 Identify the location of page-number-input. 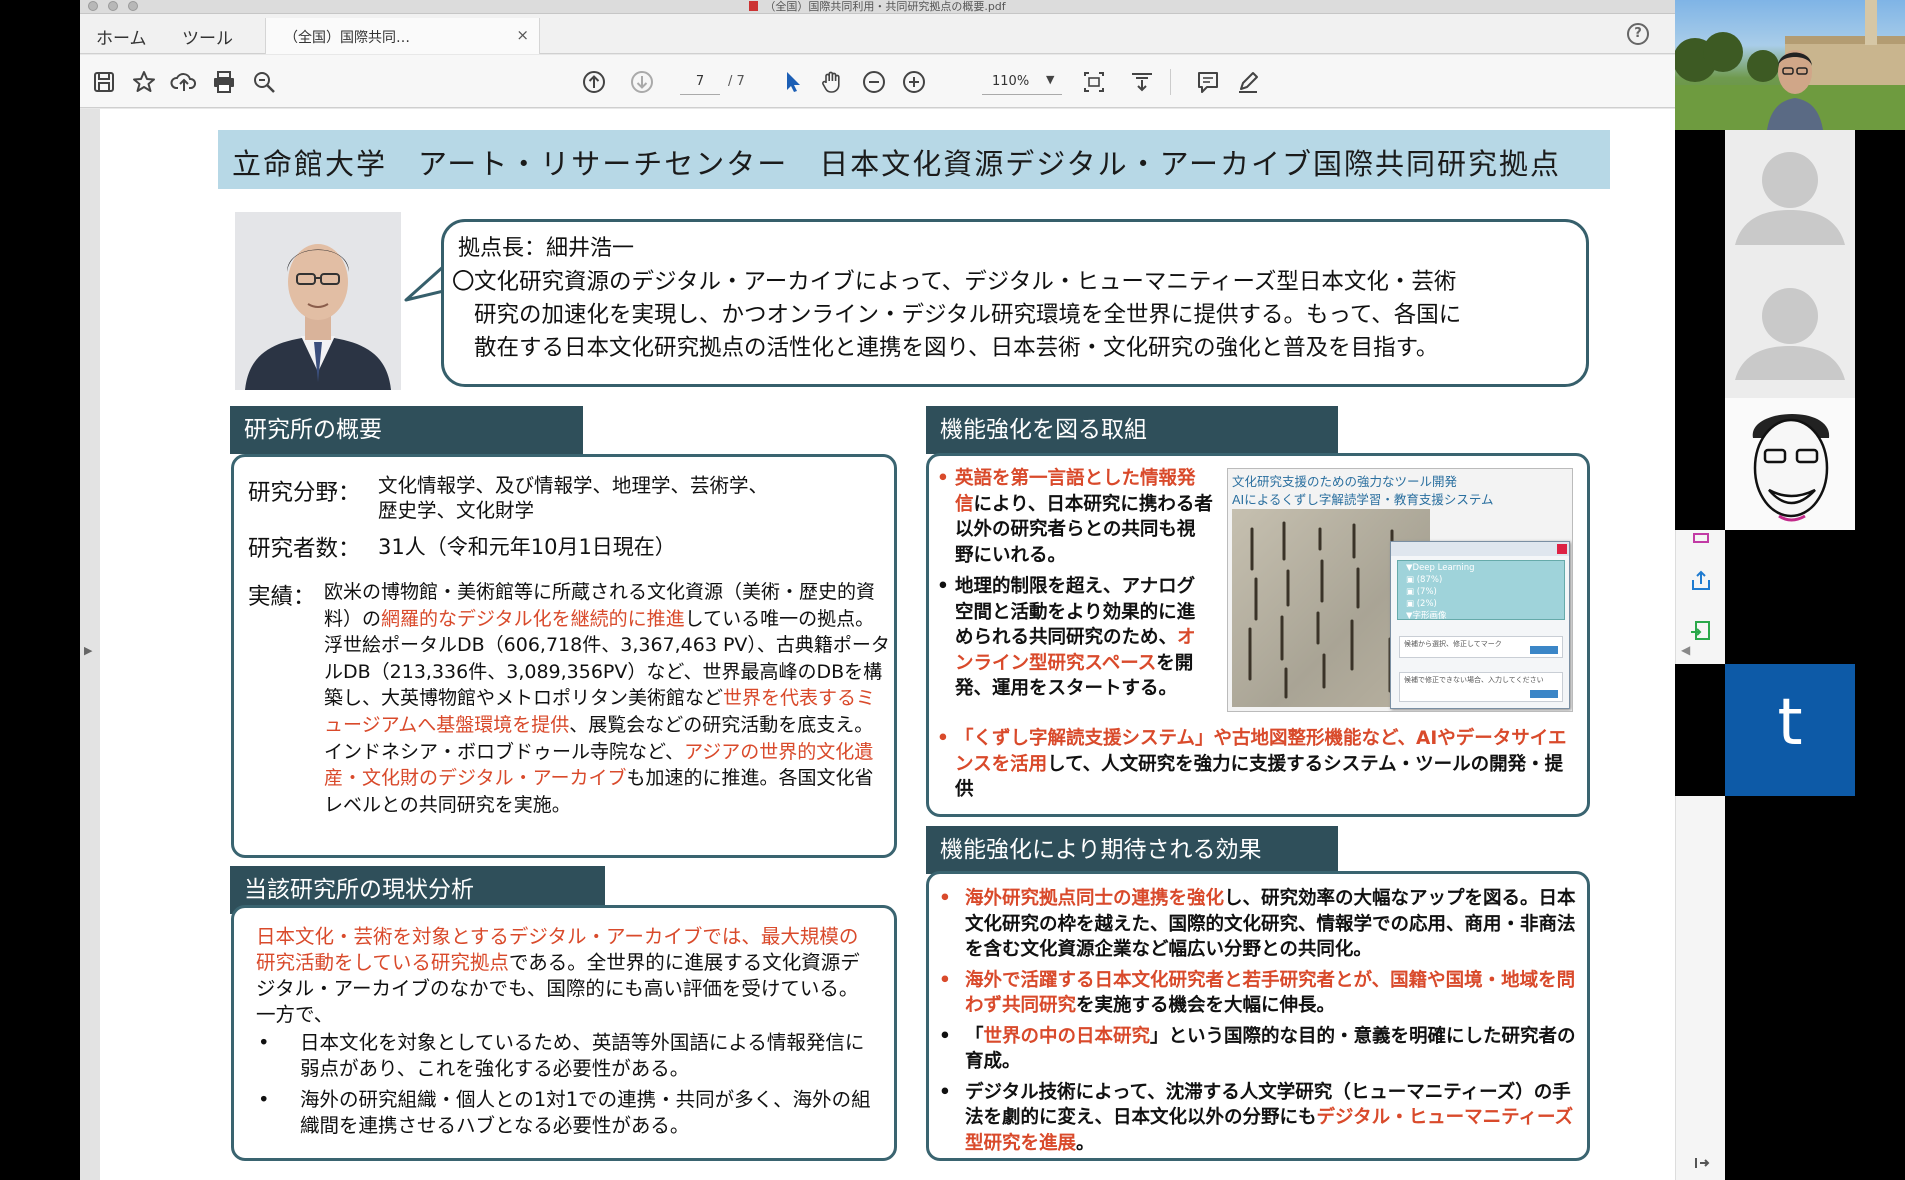
(700, 82).